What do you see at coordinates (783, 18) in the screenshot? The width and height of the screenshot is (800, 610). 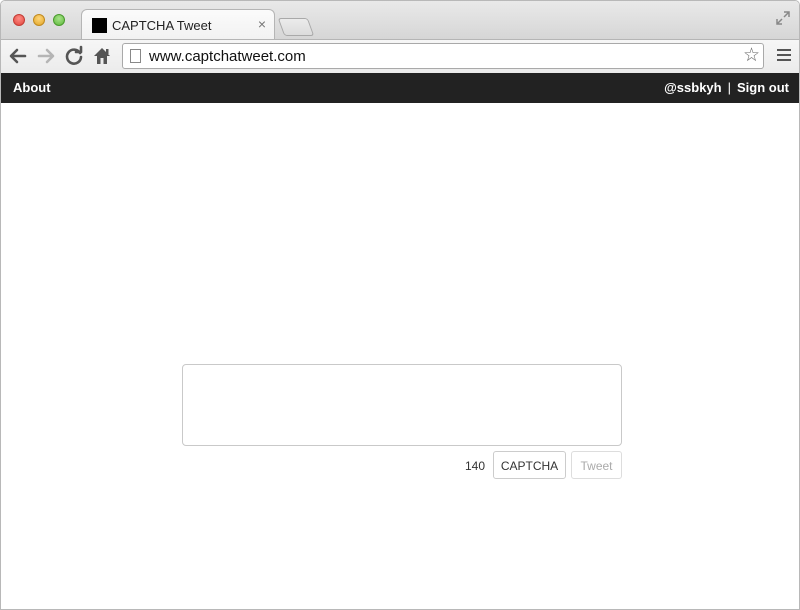 I see `fullscreen-icon` at bounding box center [783, 18].